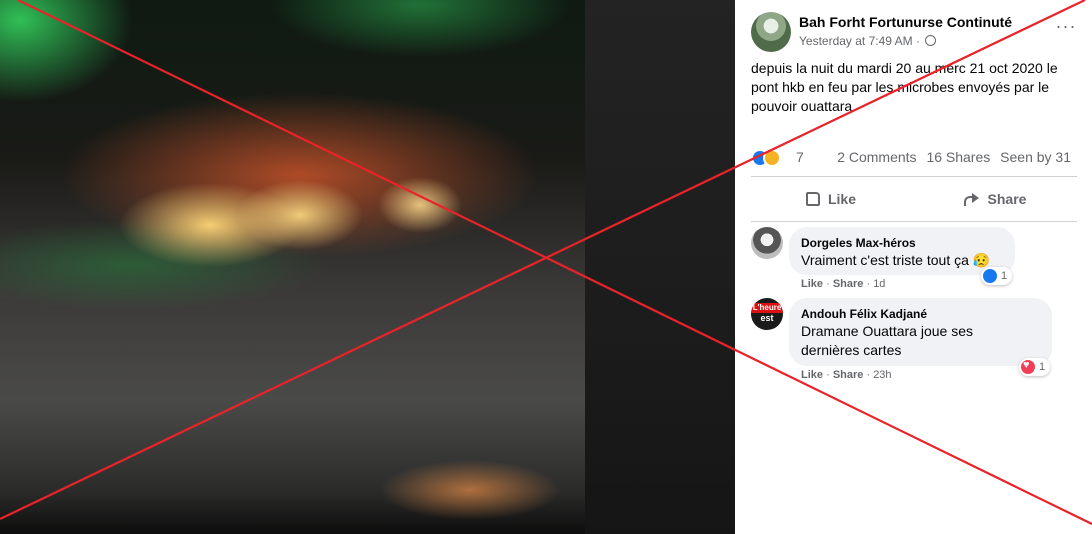 The height and width of the screenshot is (534, 1092). Describe the element at coordinates (896, 260) in the screenshot. I see `comment-text: Vraiment c'est triste tout ça 😥` at that location.